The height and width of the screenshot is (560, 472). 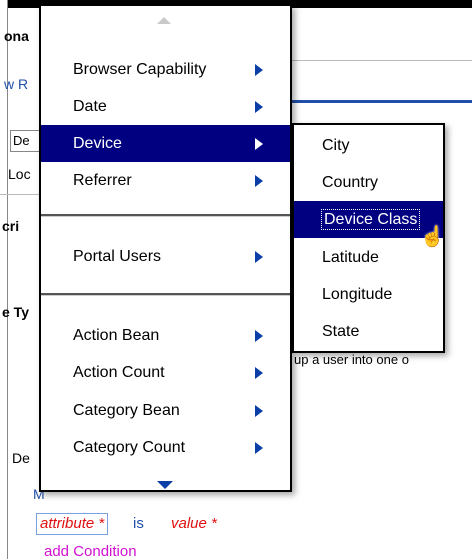 I want to click on menu-item-label: Category Count, so click(x=129, y=447).